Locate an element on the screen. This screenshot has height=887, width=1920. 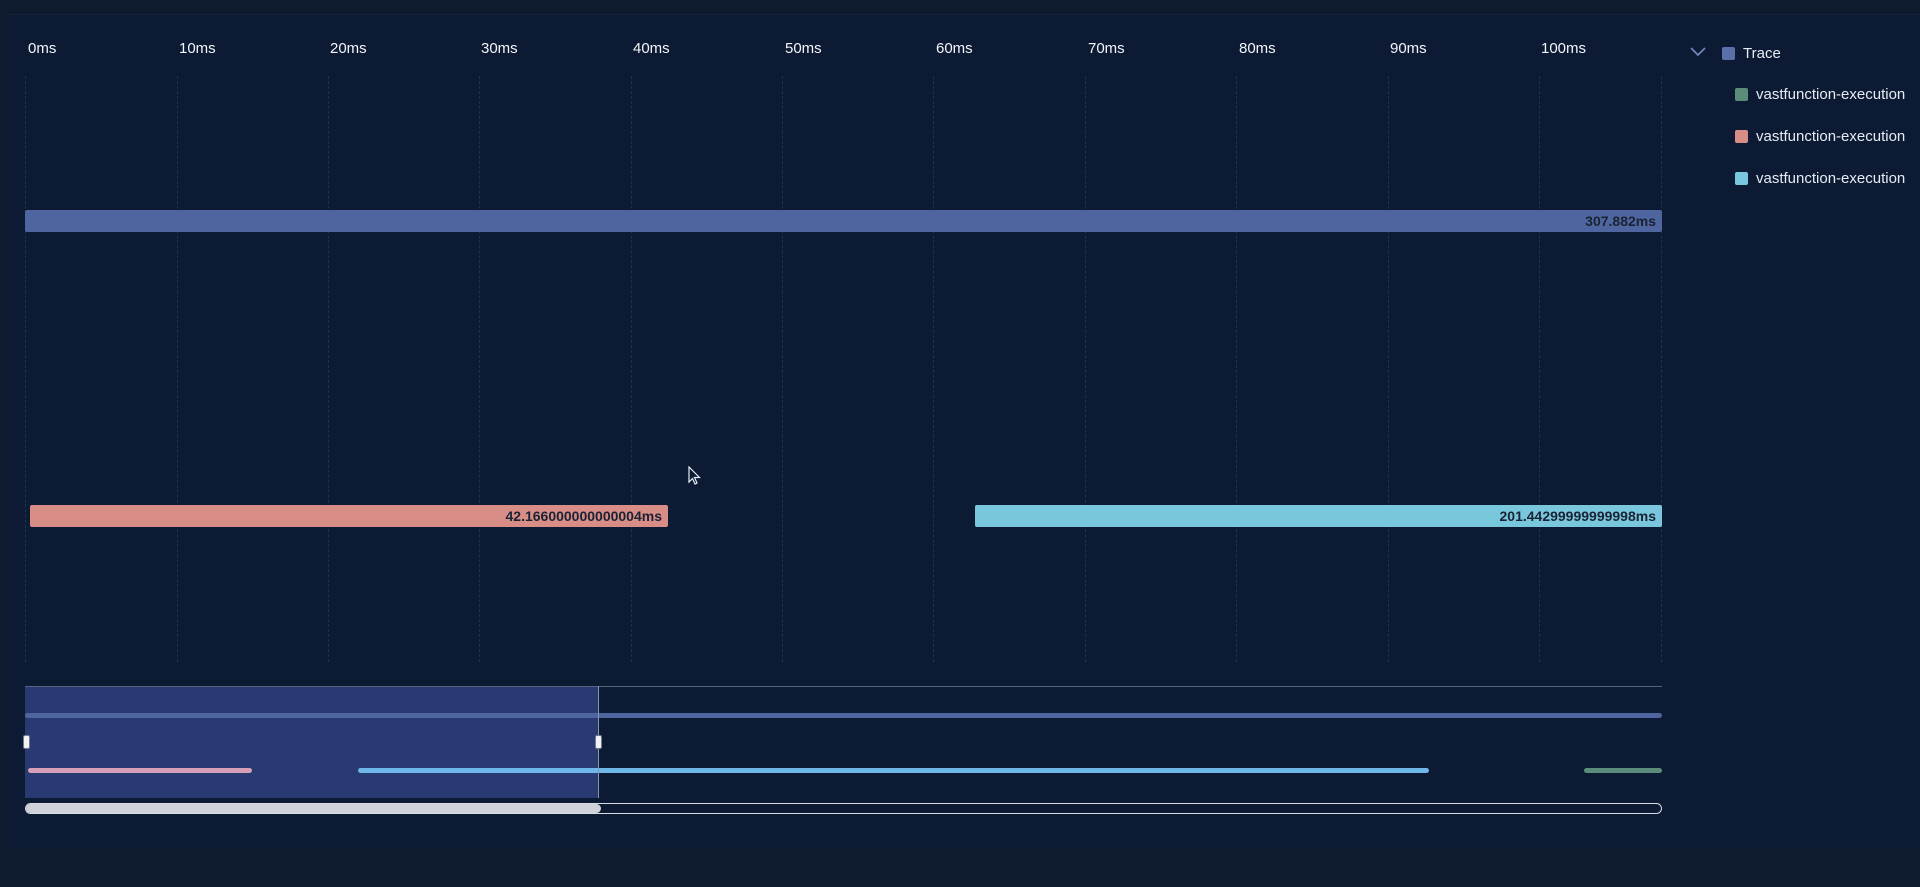
brush-left-handle is located at coordinates (26, 742).